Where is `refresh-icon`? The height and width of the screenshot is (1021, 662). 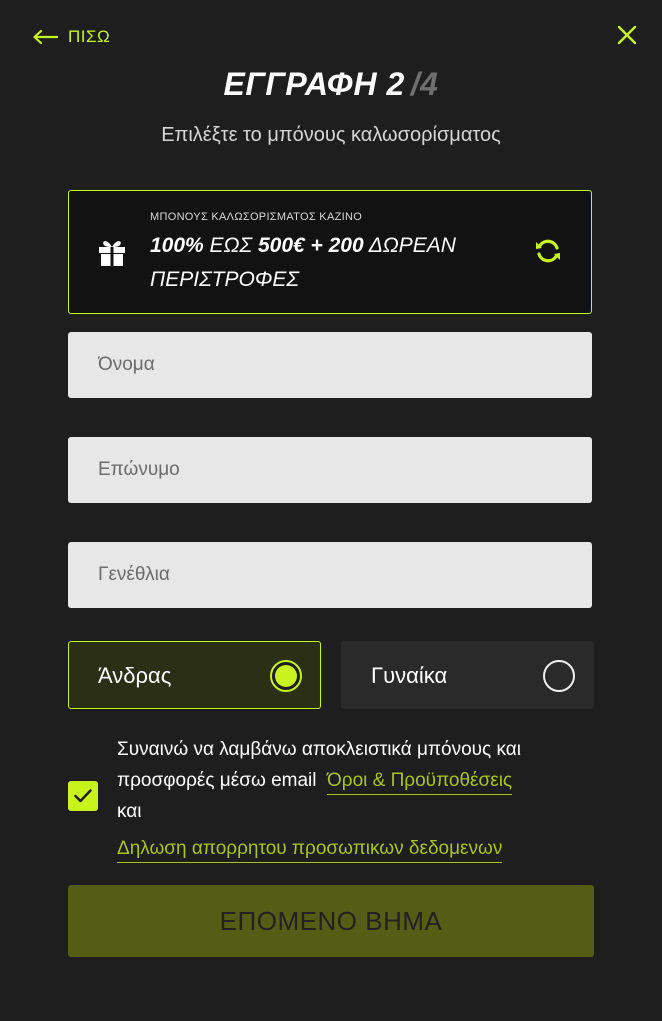 refresh-icon is located at coordinates (548, 251).